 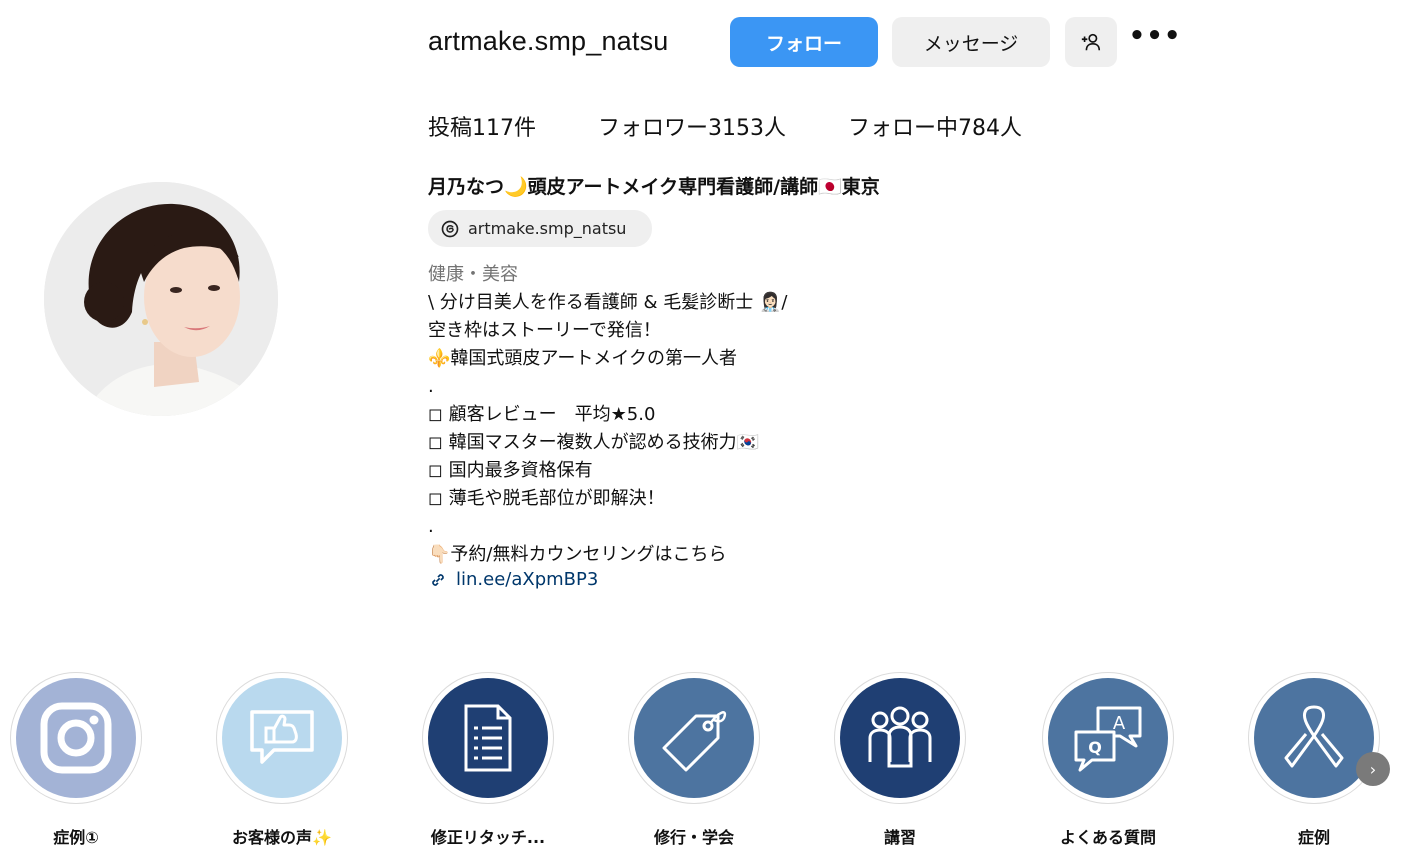 I want to click on profile-category: 健康・美容, so click(x=473, y=274).